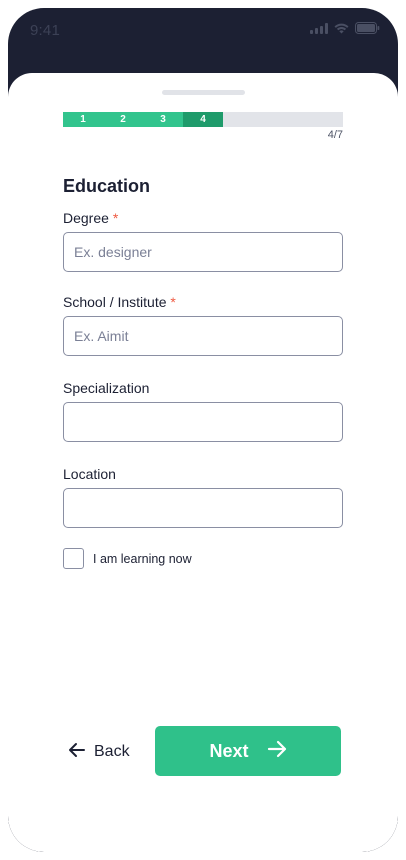  I want to click on degree-input, so click(203, 252).